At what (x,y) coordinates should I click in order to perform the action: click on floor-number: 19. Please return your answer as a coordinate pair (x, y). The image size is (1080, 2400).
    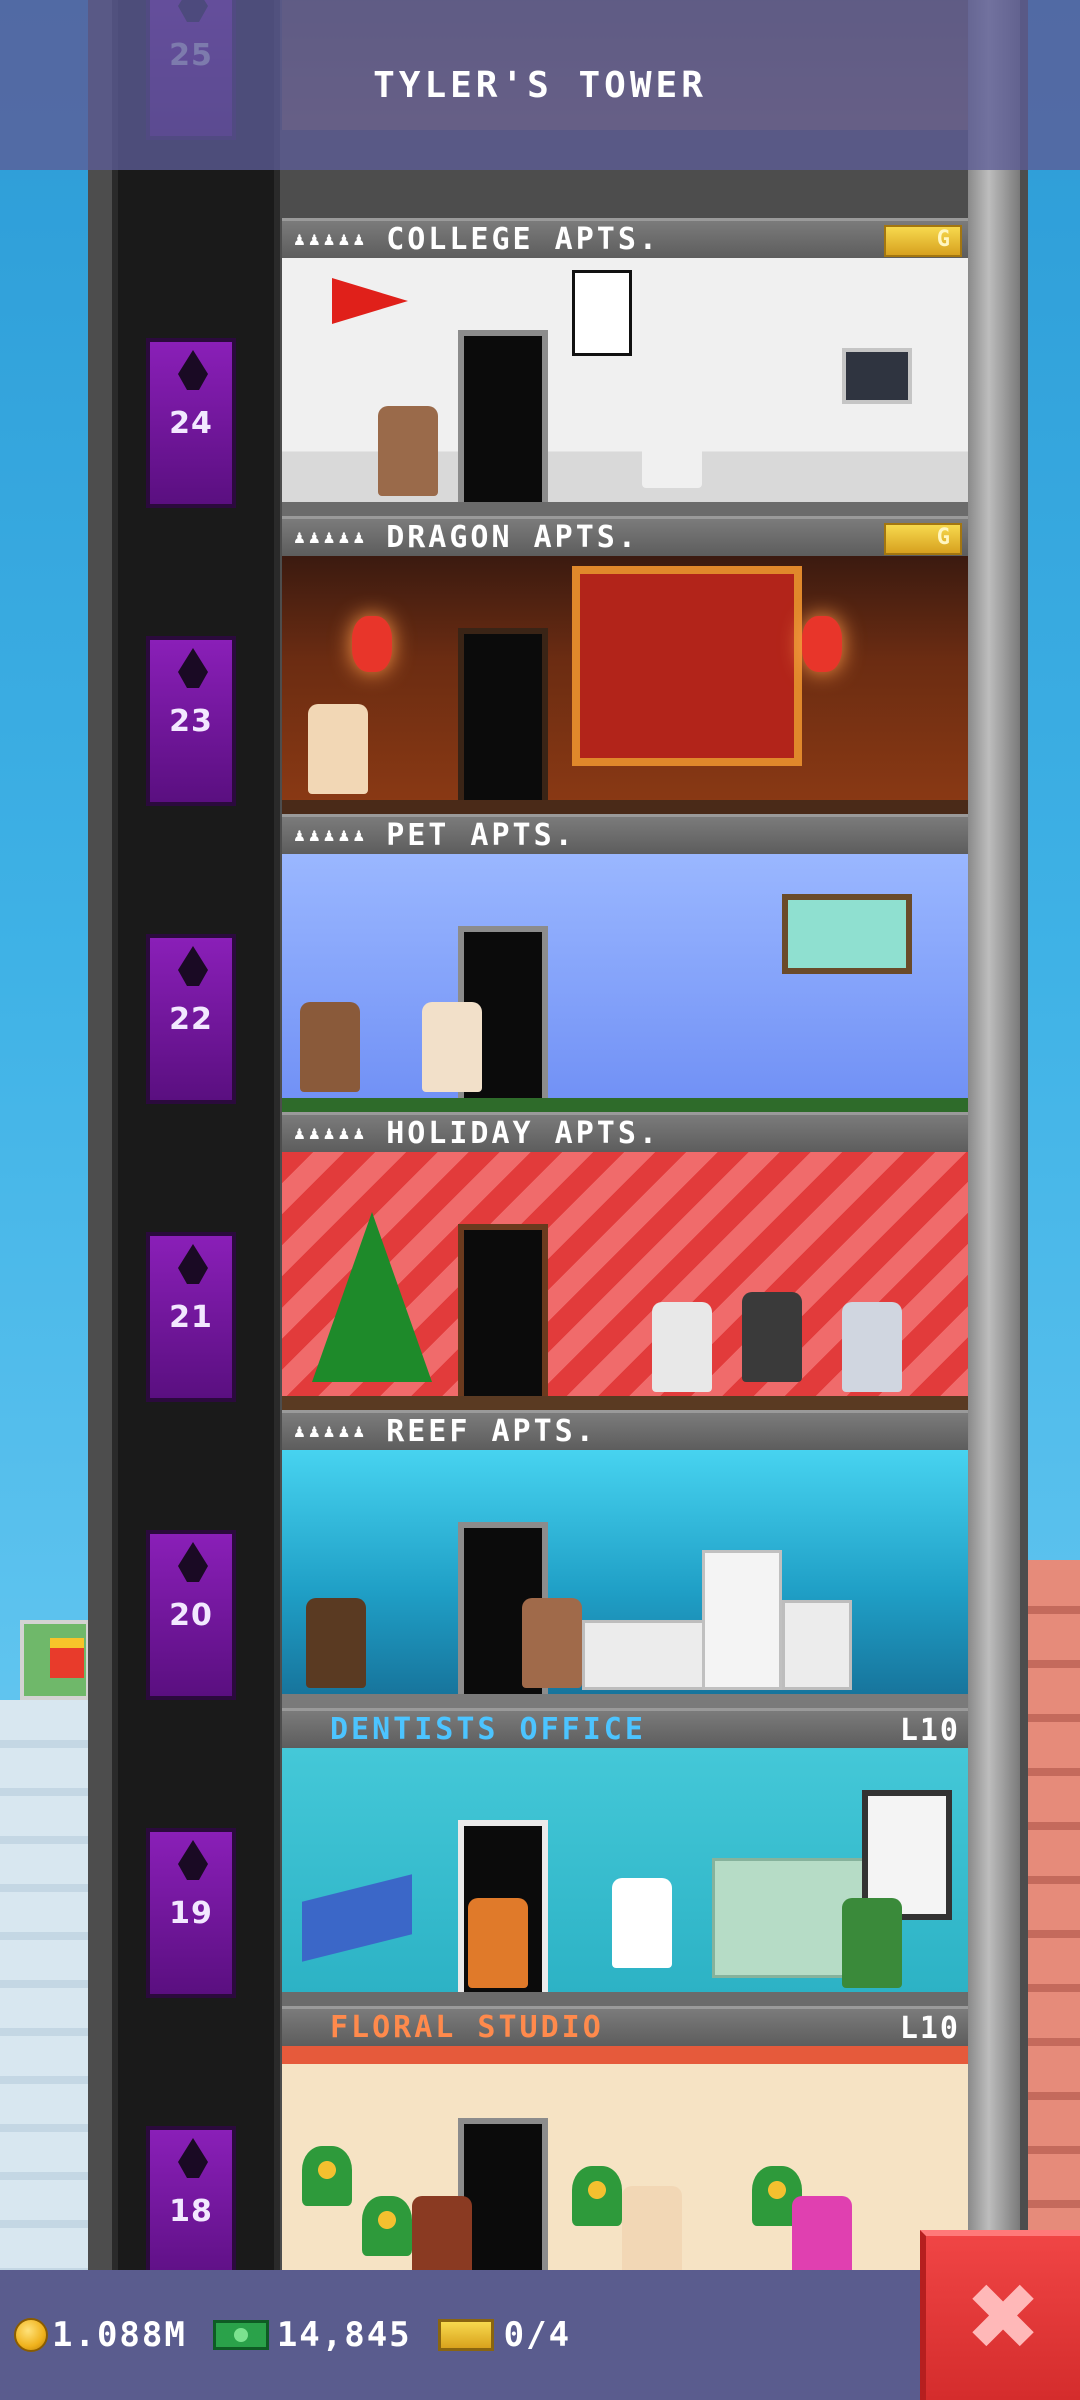
    Looking at the image, I should click on (191, 1913).